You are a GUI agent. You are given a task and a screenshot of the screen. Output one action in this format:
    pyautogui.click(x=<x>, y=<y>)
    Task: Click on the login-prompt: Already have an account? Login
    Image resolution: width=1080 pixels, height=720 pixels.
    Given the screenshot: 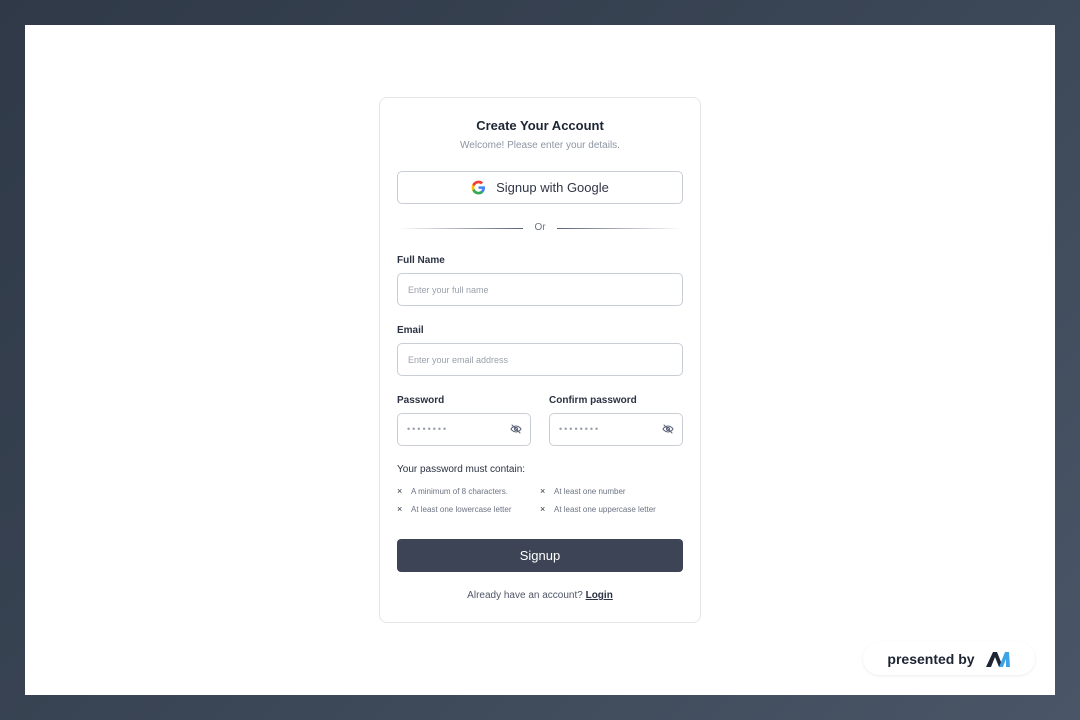 What is the action you would take?
    pyautogui.click(x=540, y=595)
    